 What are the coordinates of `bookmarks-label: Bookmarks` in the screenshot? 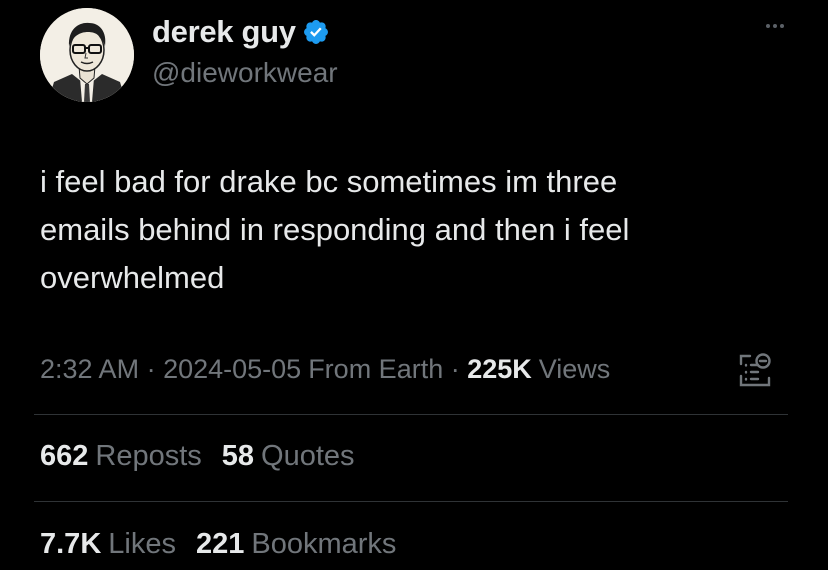 It's located at (324, 544).